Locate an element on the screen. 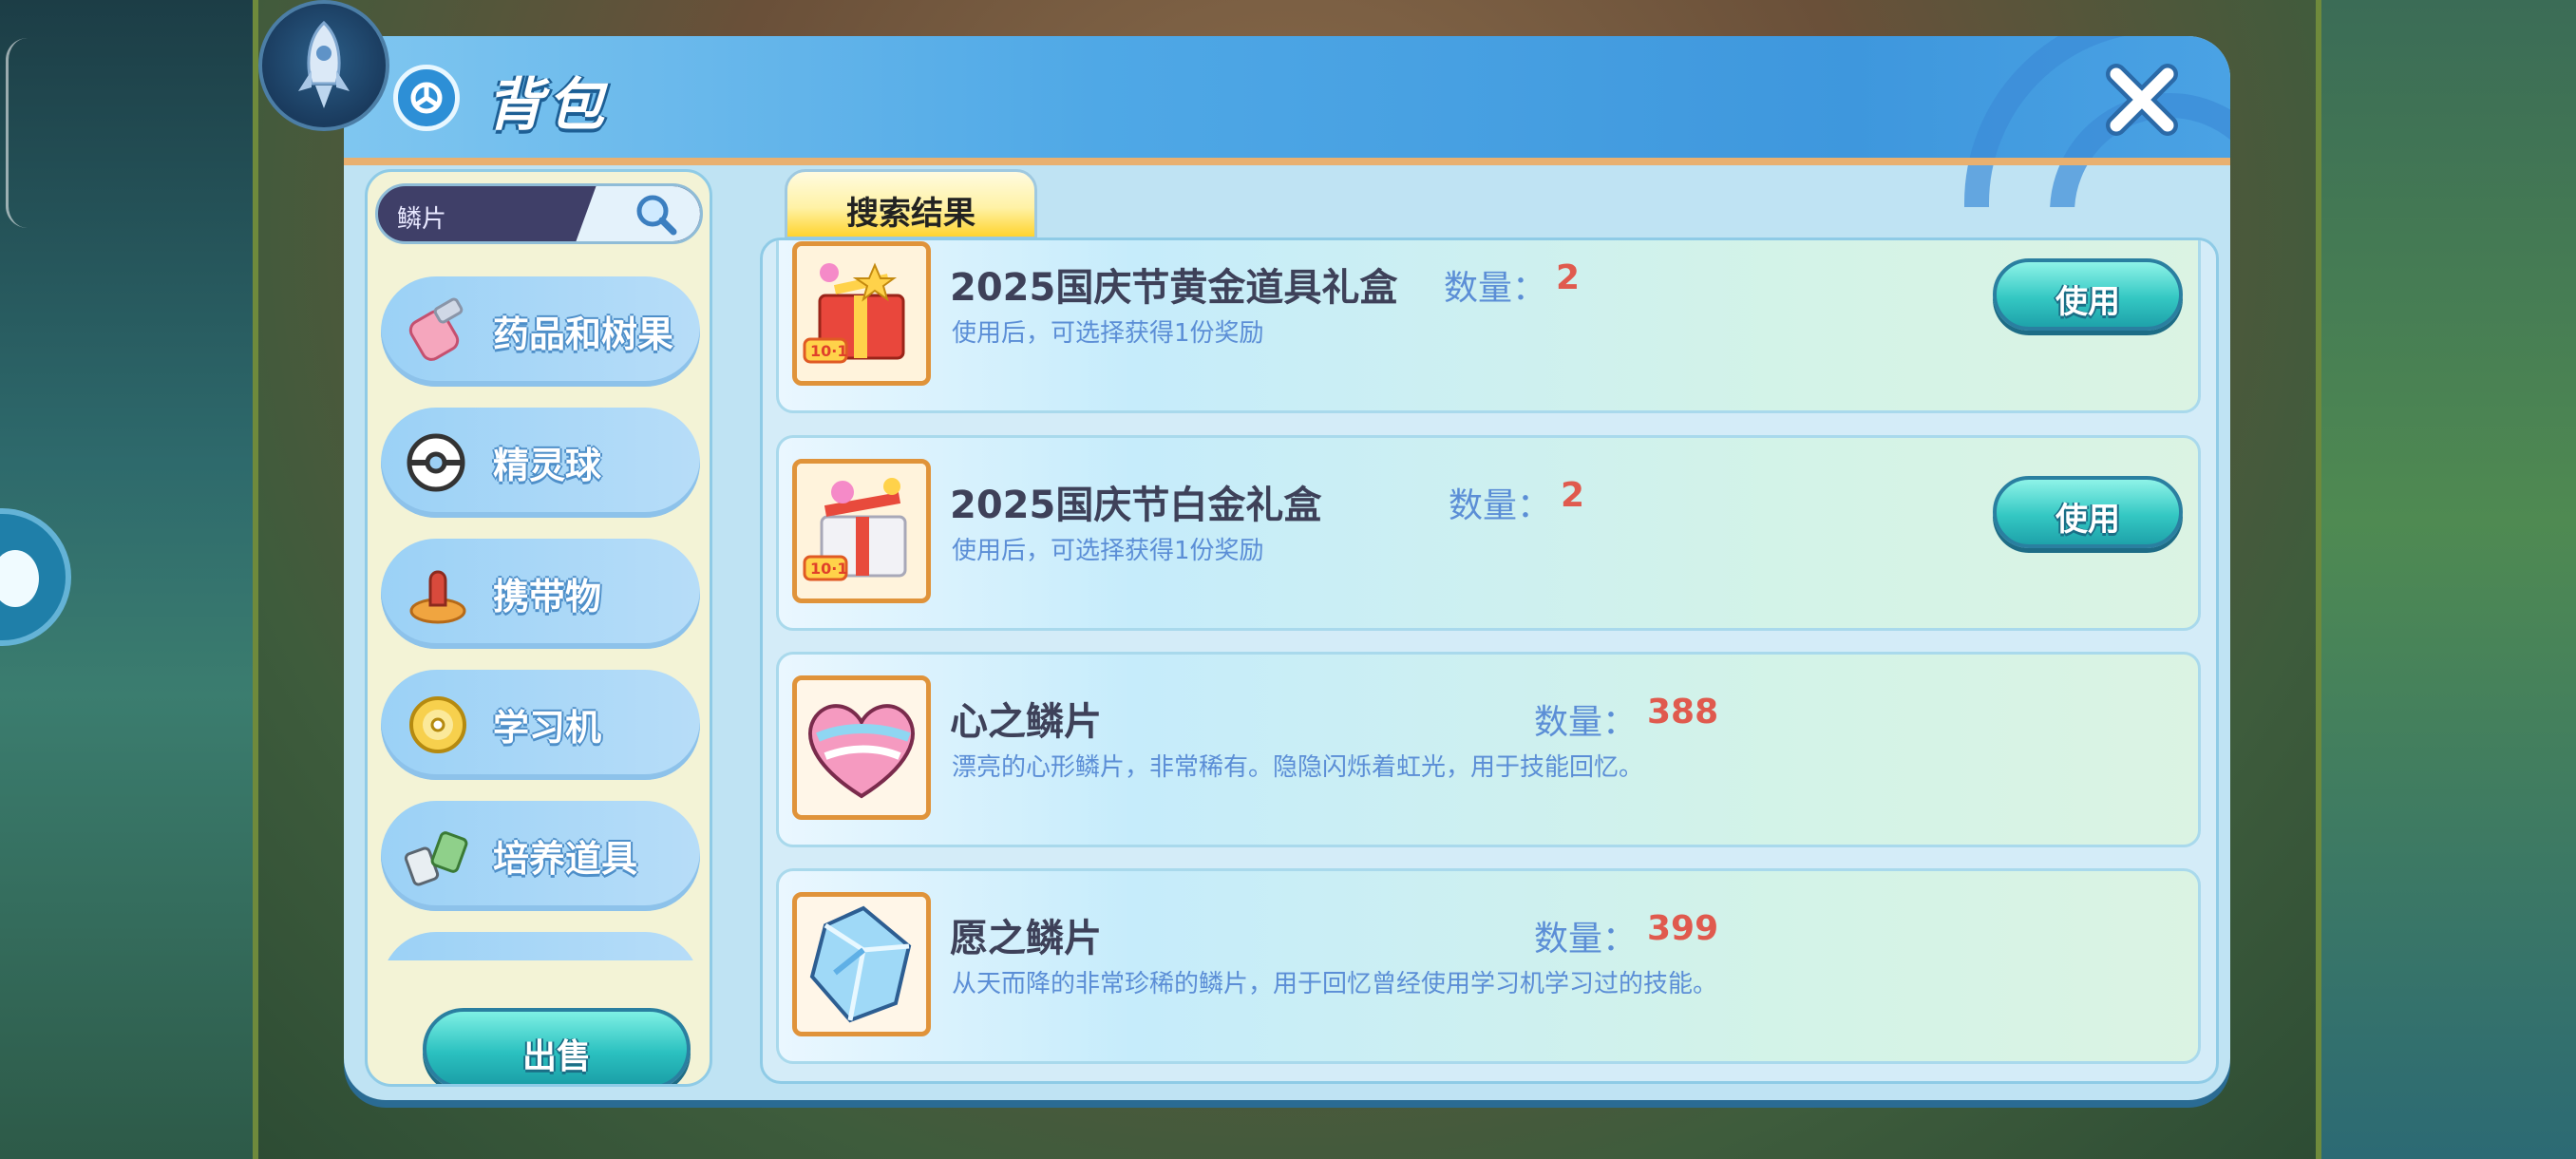  quantity-value: 388 is located at coordinates (1683, 712).